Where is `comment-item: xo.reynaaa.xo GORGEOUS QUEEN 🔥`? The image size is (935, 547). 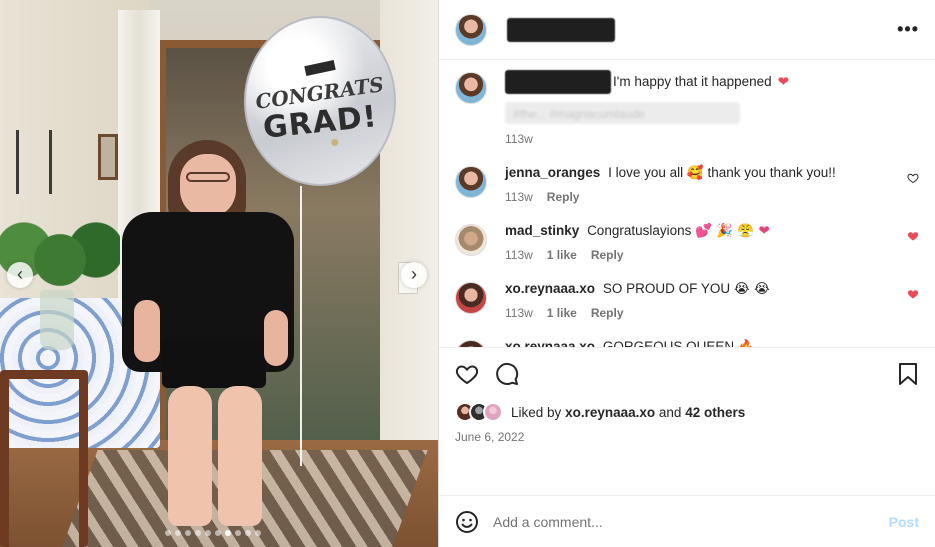 comment-item: xo.reynaaa.xo GORGEOUS QUEEN 🔥 is located at coordinates (687, 342).